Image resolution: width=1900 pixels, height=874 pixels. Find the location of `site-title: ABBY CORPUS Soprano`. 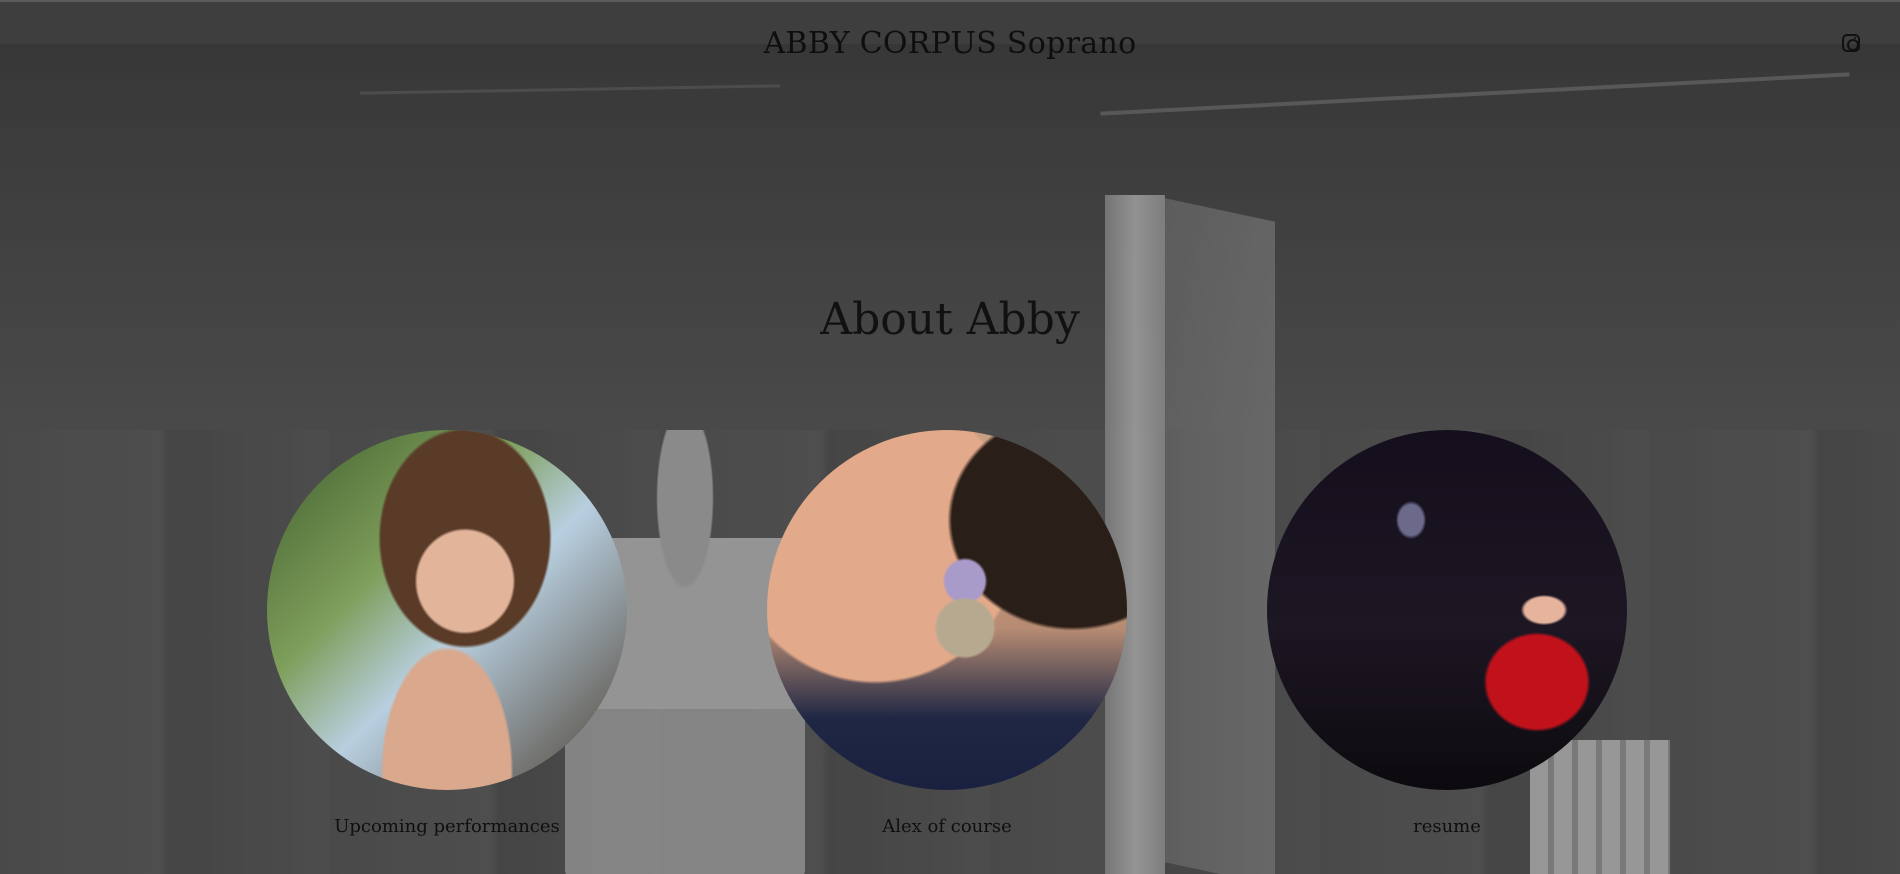

site-title: ABBY CORPUS Soprano is located at coordinates (950, 43).